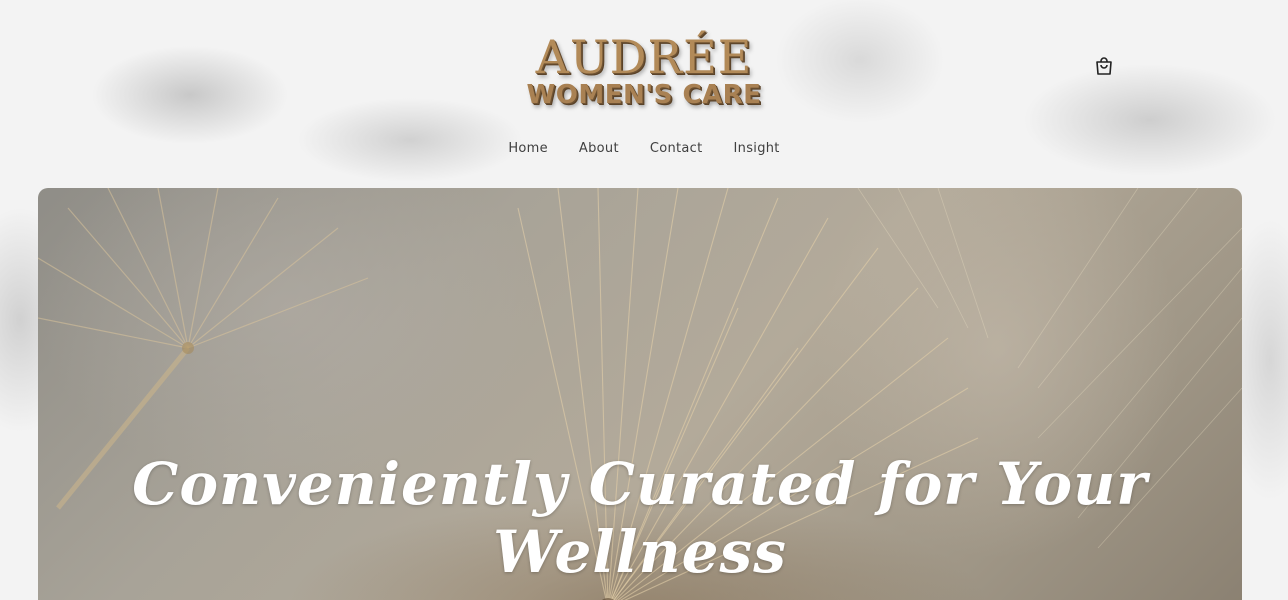 The image size is (1288, 600). What do you see at coordinates (757, 148) in the screenshot?
I see `nav-insight: Insight` at bounding box center [757, 148].